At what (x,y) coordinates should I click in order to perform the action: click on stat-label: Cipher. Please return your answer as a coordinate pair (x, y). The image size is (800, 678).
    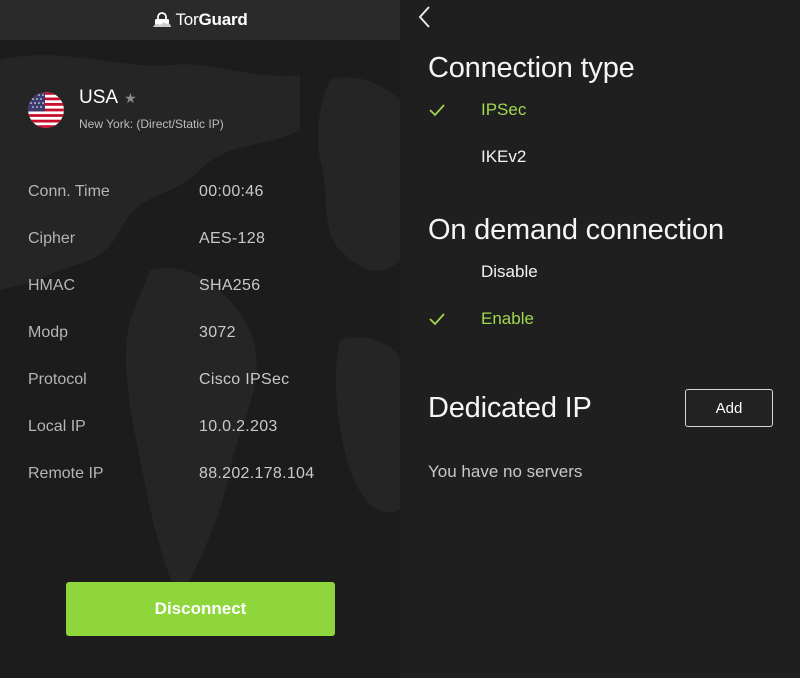
    Looking at the image, I should click on (52, 238).